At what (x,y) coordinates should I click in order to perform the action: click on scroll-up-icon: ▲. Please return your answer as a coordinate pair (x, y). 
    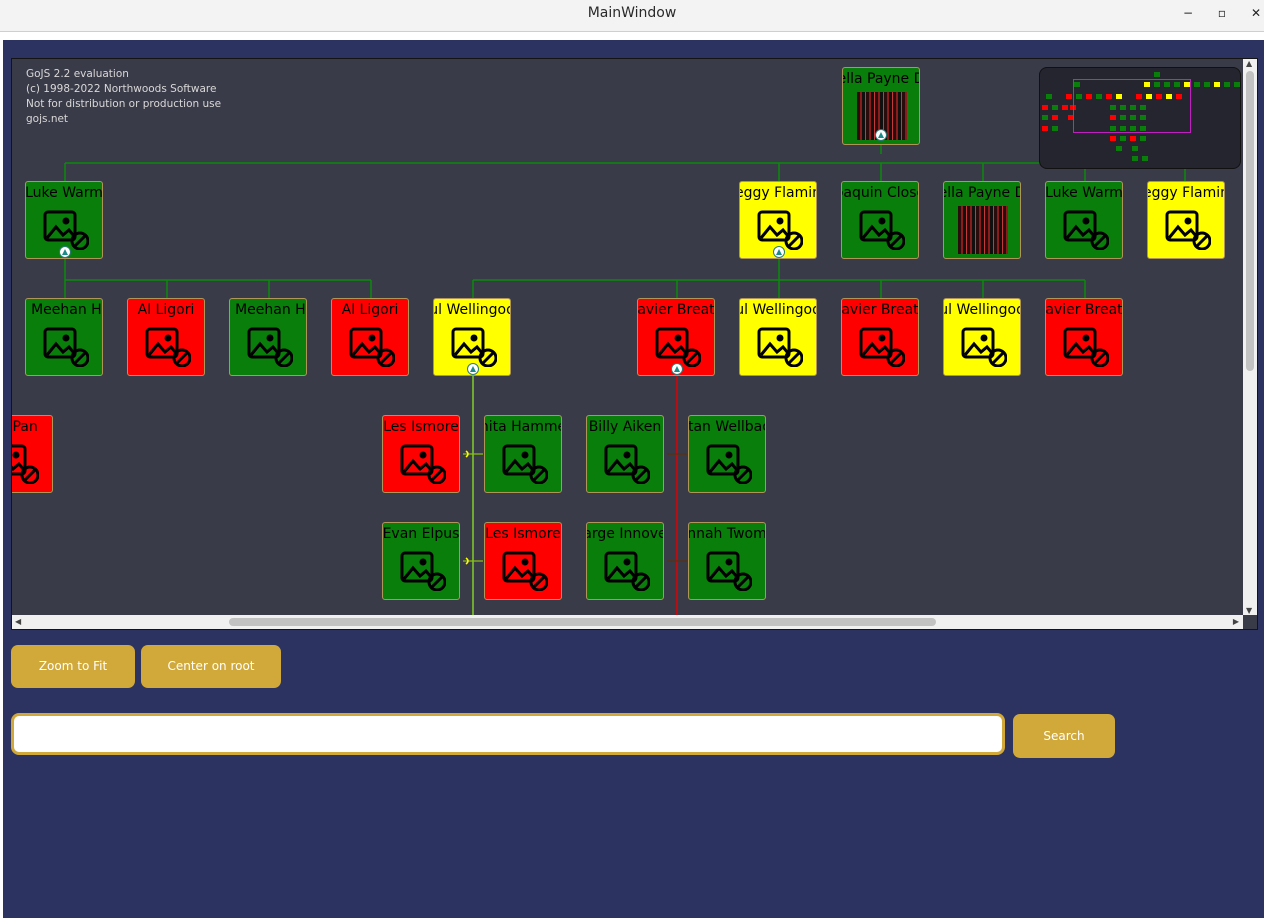
    Looking at the image, I should click on (1249, 63).